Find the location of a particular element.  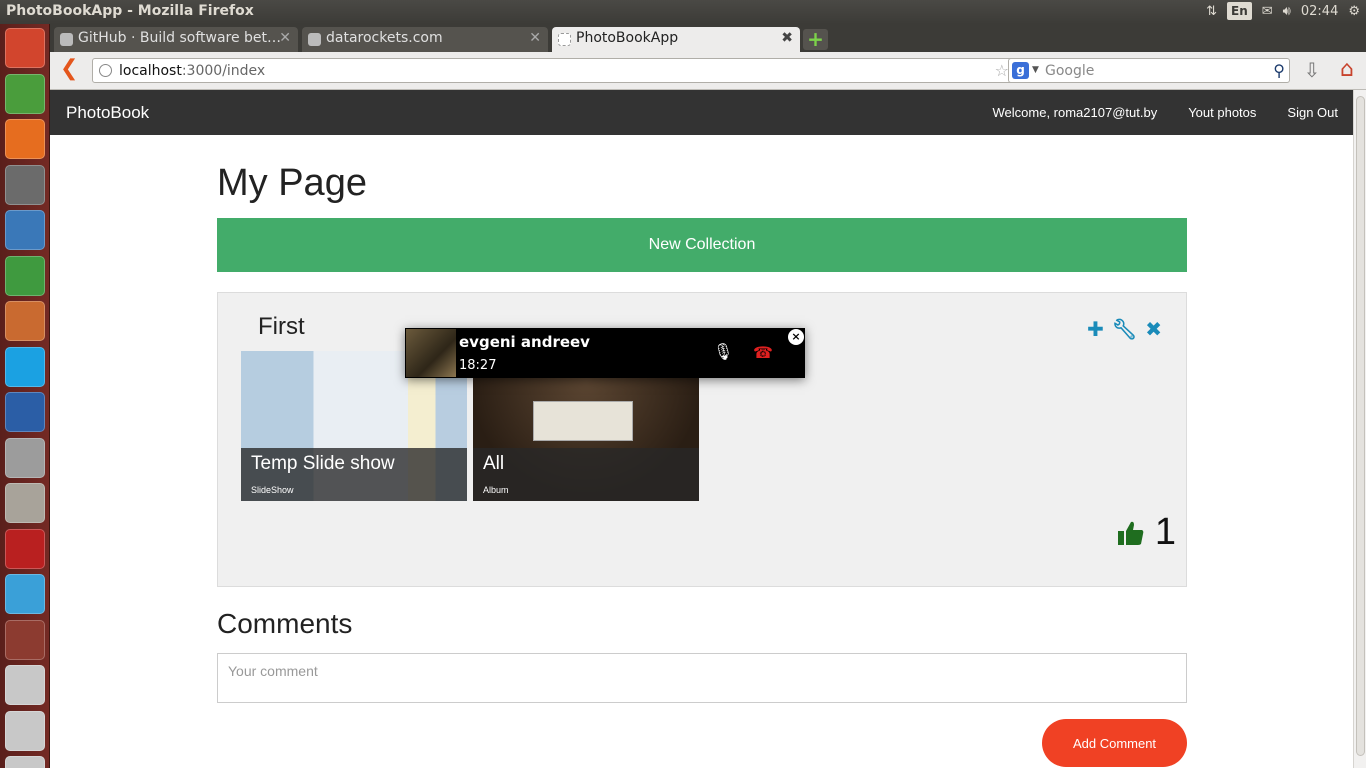

tab-label: PhotoBookApp is located at coordinates (627, 38).